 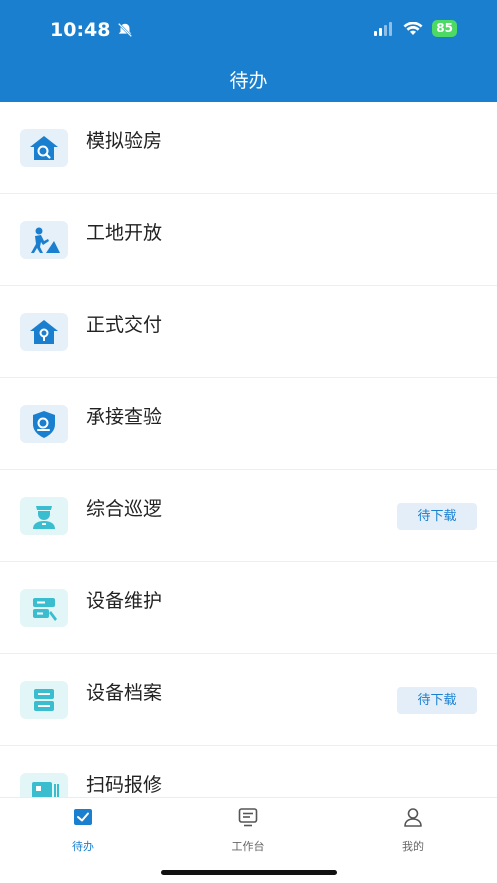 I want to click on list-item-equipment-maintenance: 设备维护, so click(x=248, y=608).